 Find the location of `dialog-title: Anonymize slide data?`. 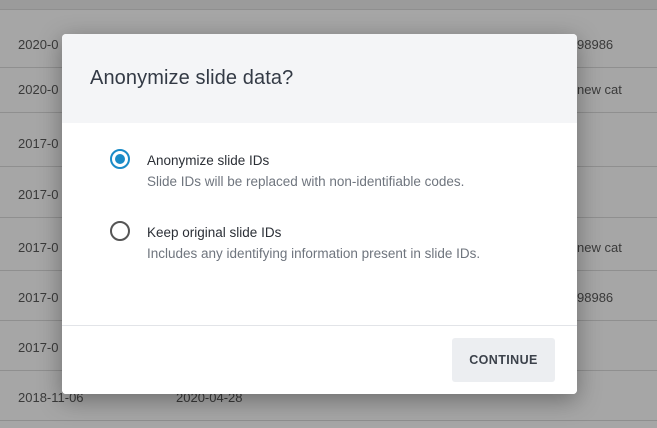

dialog-title: Anonymize slide data? is located at coordinates (192, 78).